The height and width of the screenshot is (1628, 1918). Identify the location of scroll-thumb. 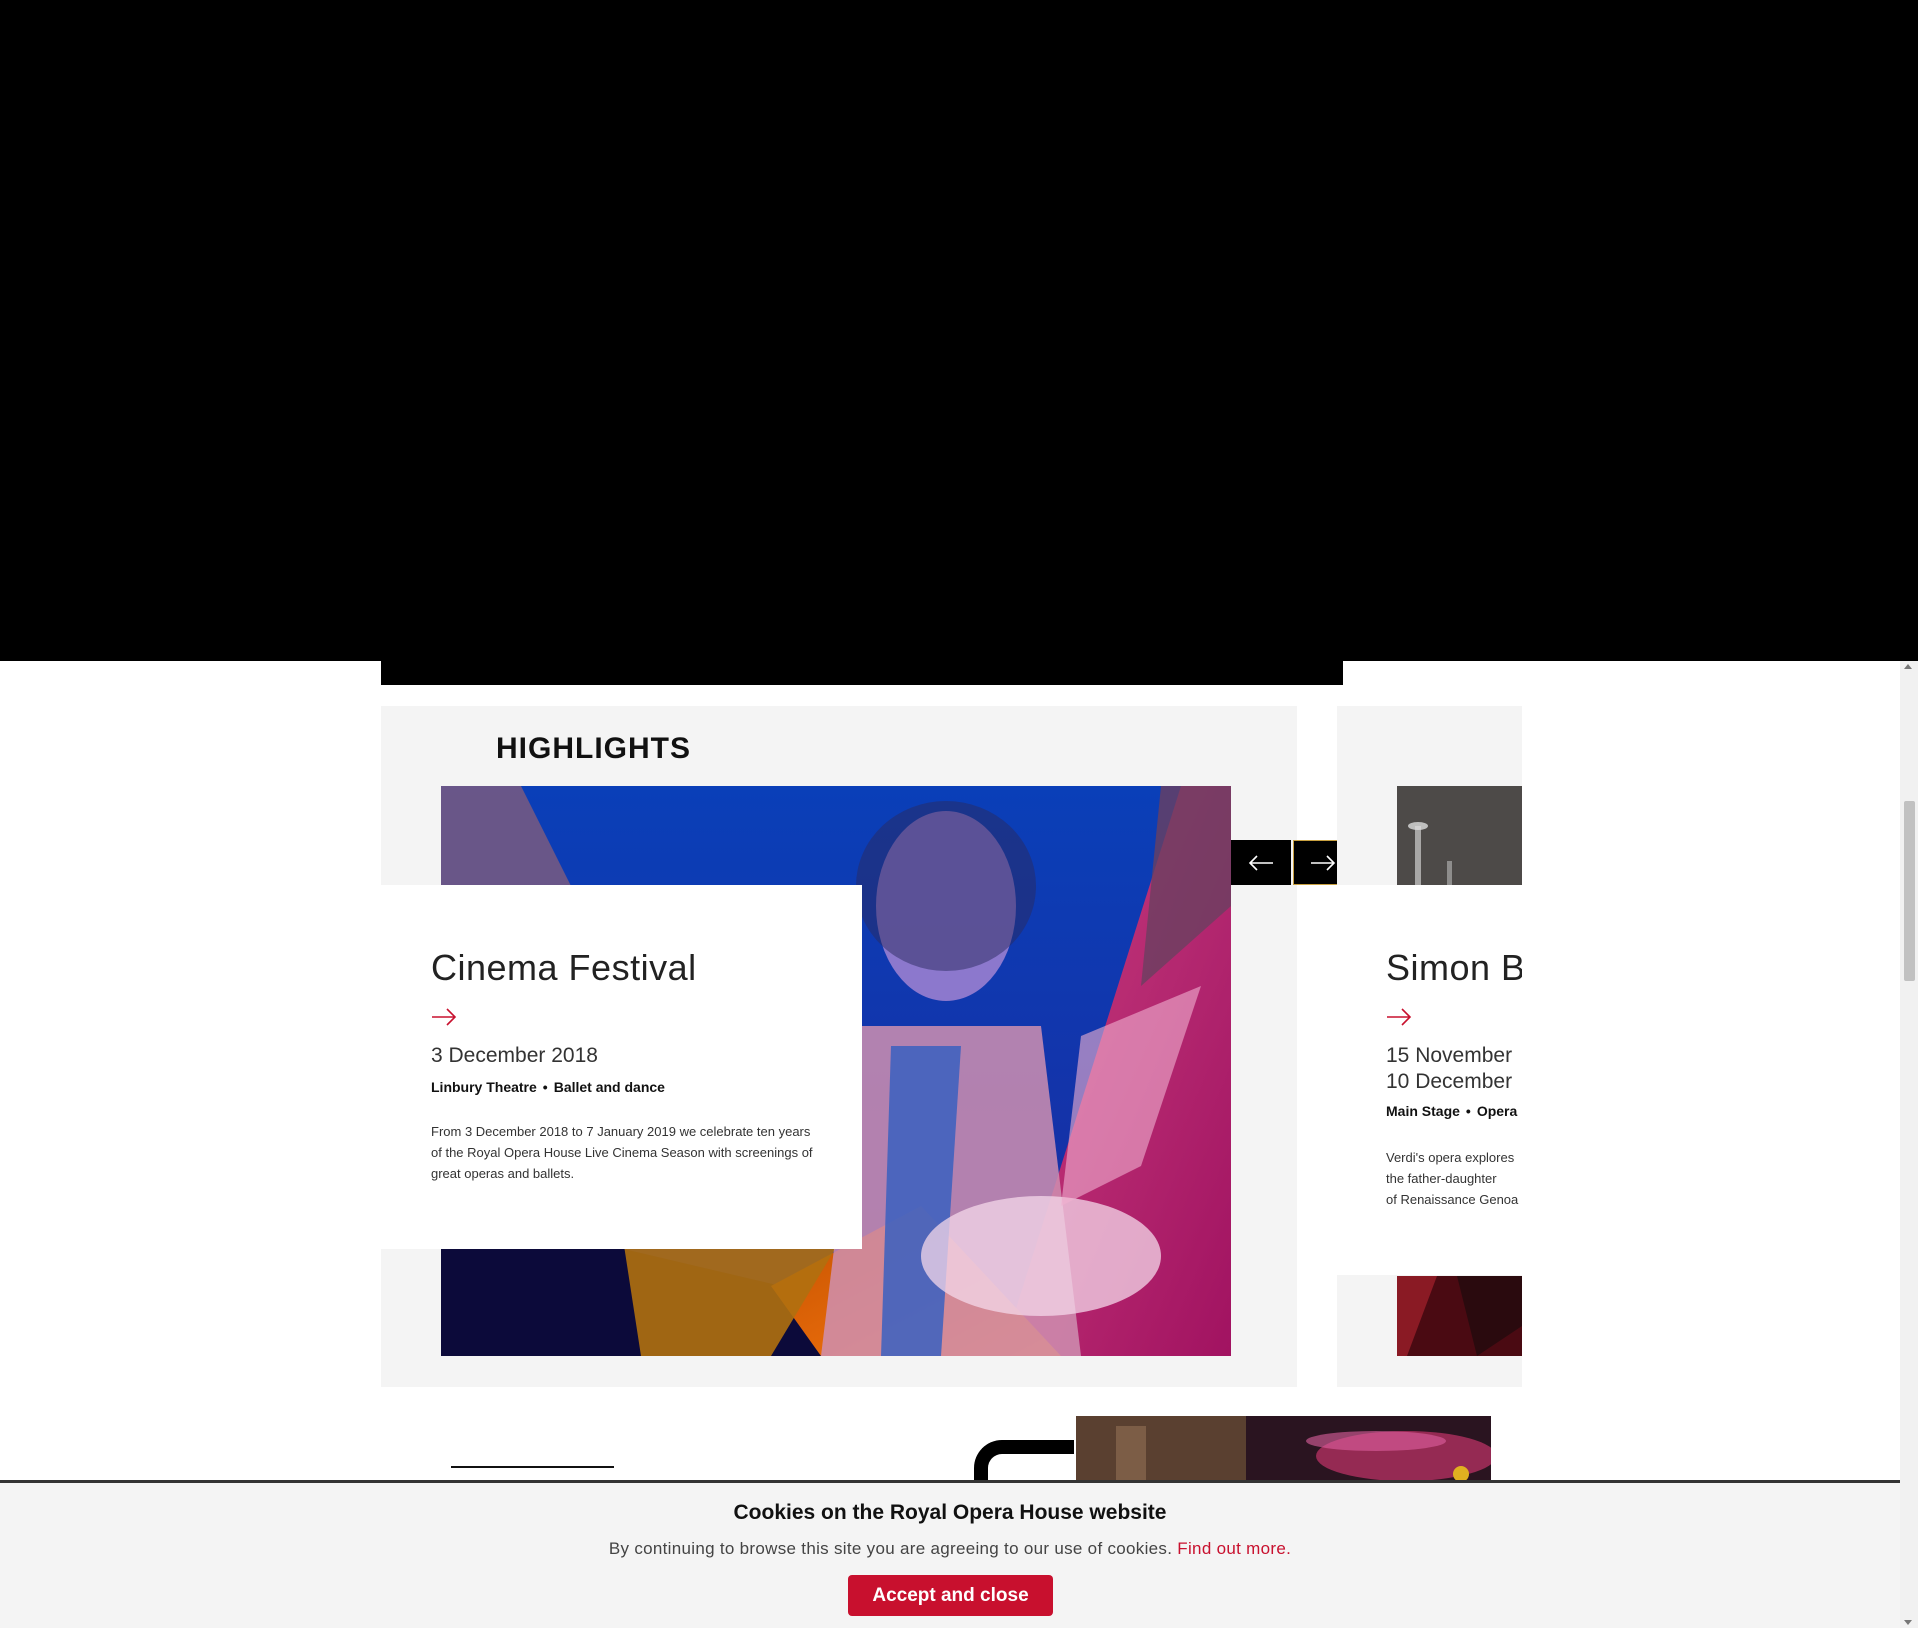
(1909, 891).